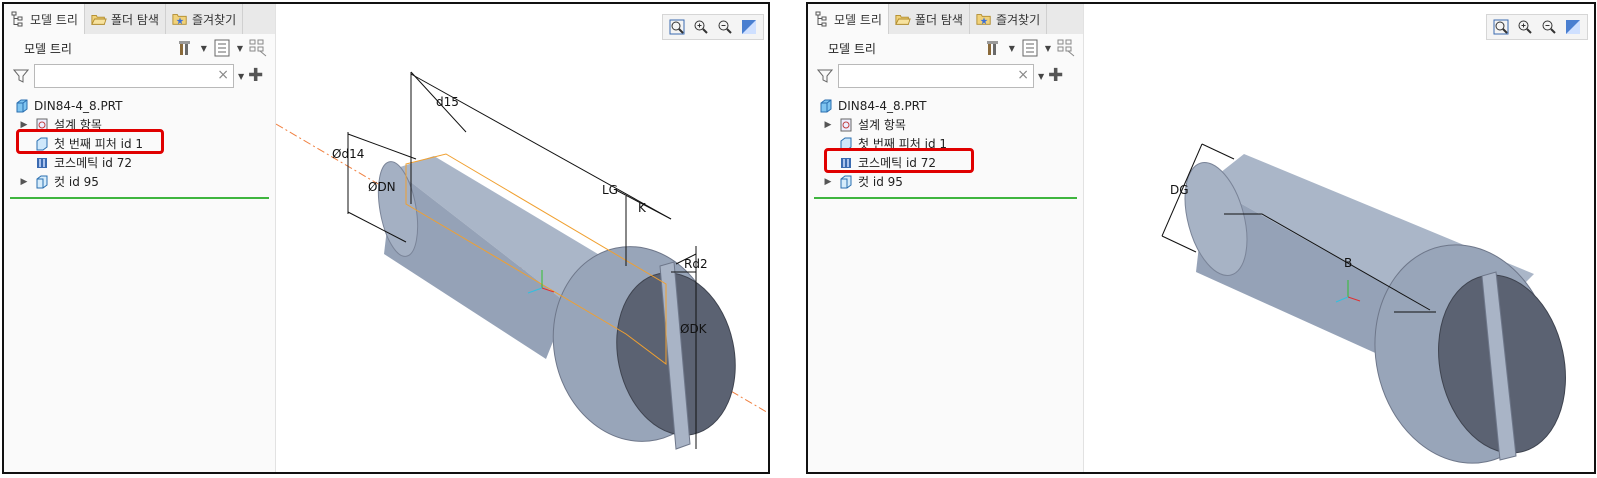  Describe the element at coordinates (348, 154) in the screenshot. I see `dim-label: Ød14` at that location.